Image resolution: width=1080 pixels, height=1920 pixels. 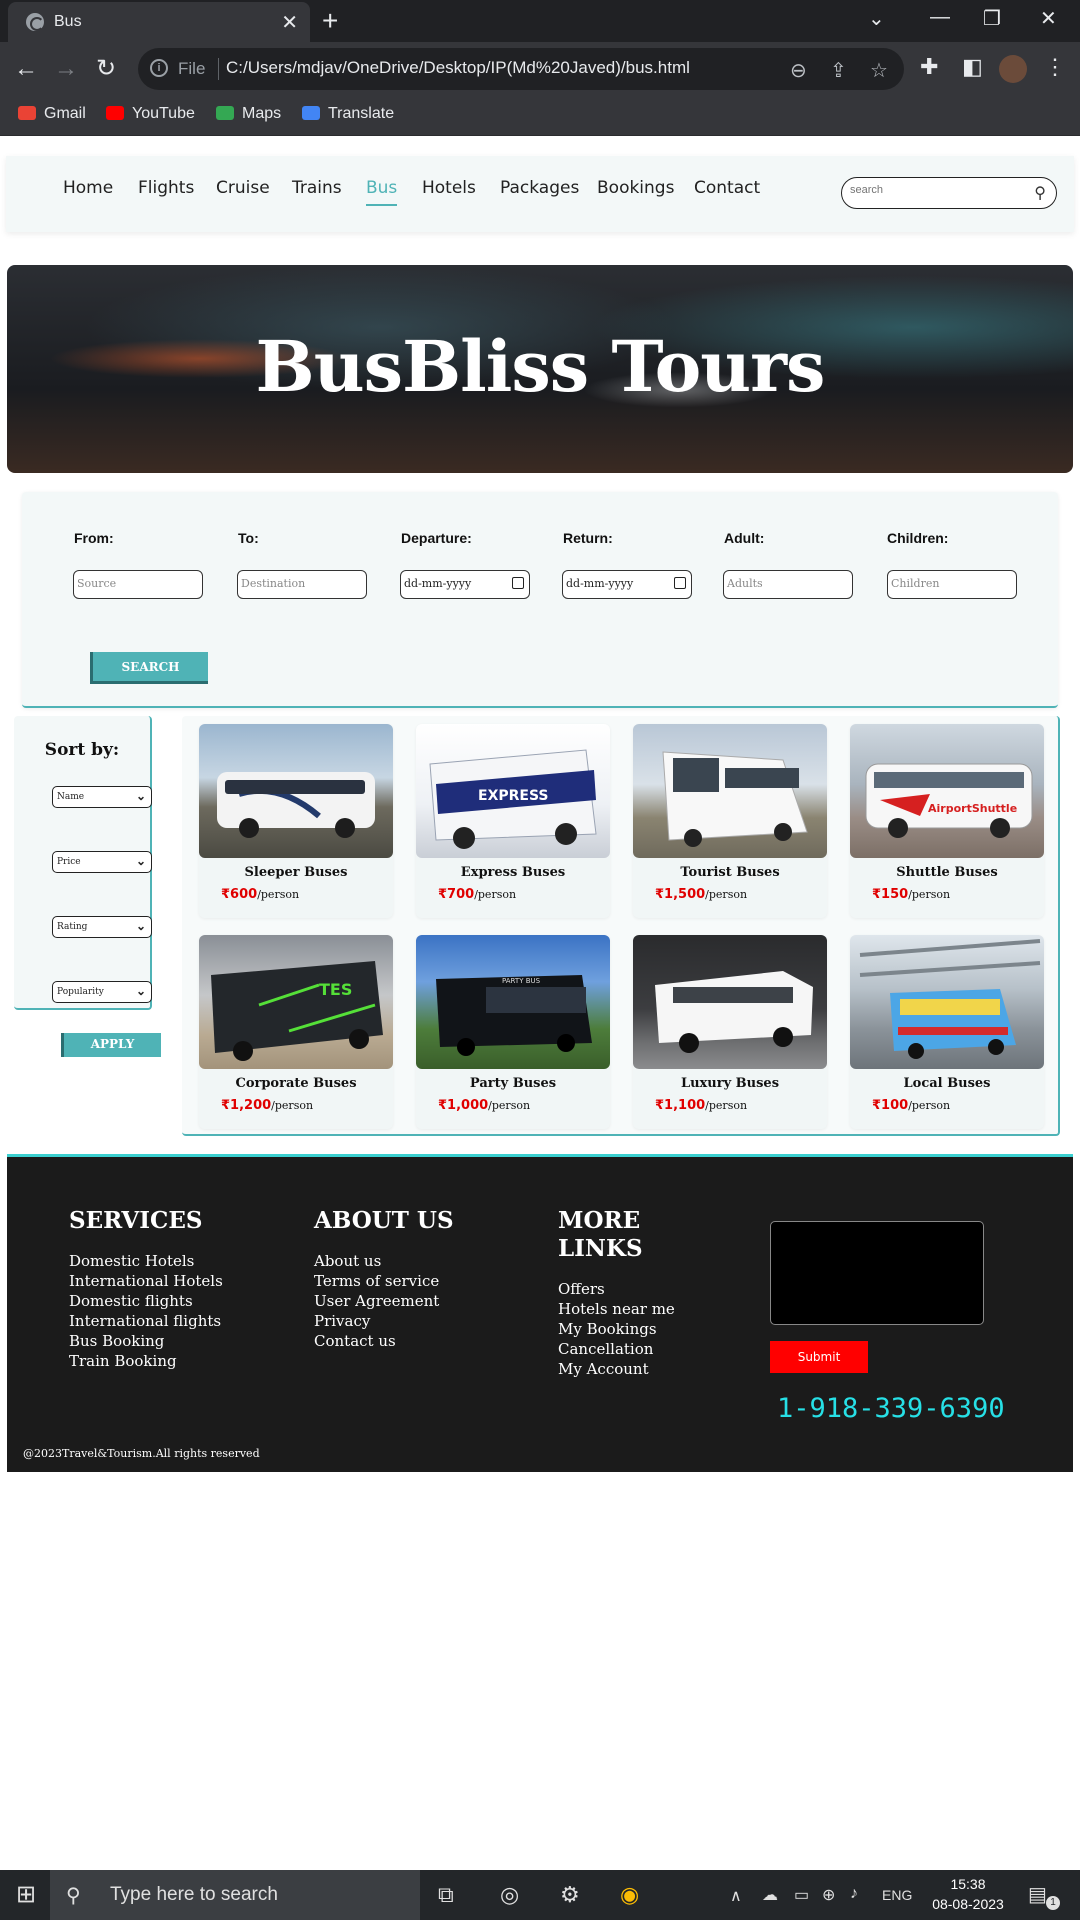 I want to click on footer-link: About us, so click(x=376, y=1261).